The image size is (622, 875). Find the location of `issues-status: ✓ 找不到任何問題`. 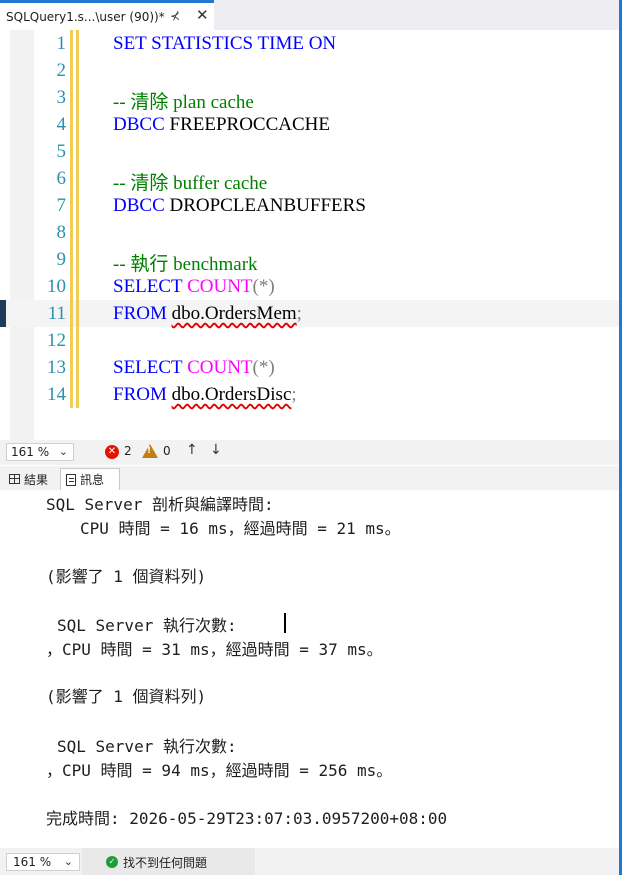

issues-status: ✓ 找不到任何問題 is located at coordinates (168, 861).